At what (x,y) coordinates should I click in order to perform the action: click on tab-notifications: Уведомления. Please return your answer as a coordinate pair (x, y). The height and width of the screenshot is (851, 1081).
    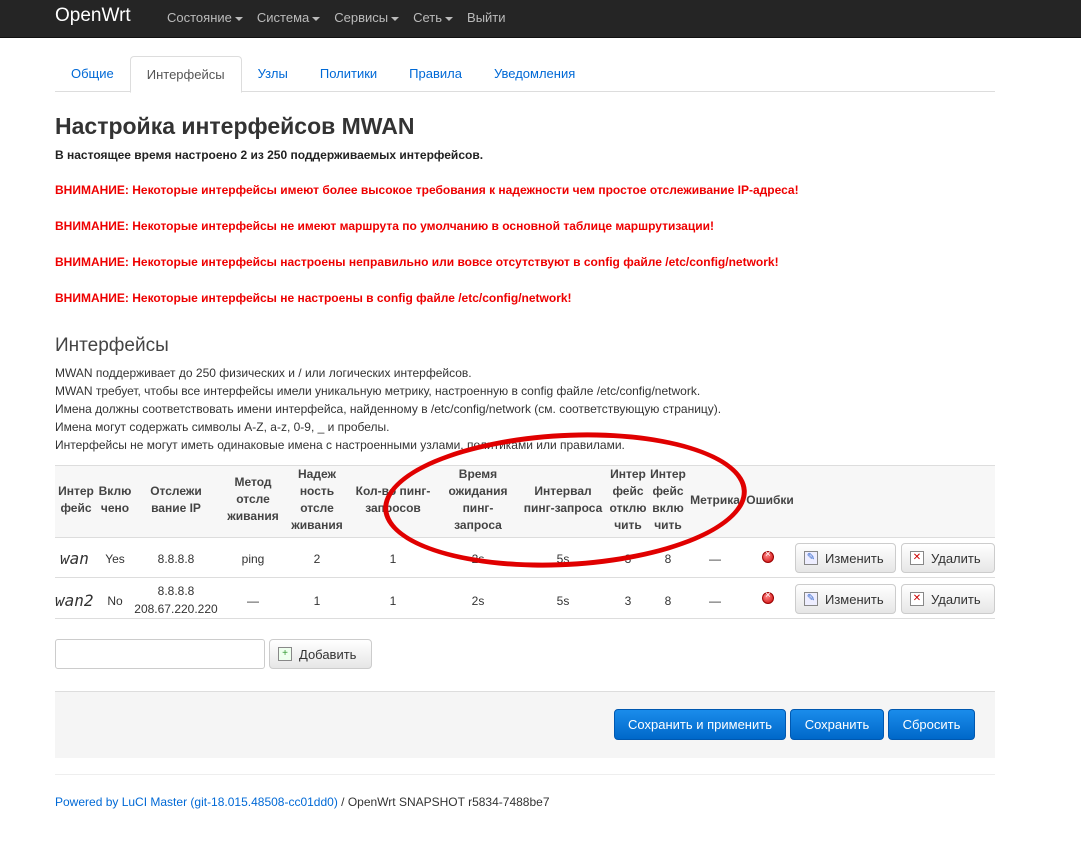
    Looking at the image, I should click on (534, 74).